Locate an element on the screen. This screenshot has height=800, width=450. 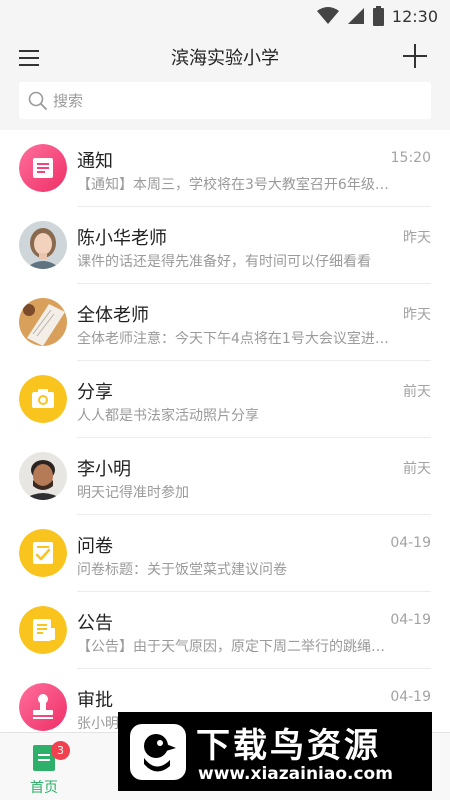
add-icon is located at coordinates (415, 56).